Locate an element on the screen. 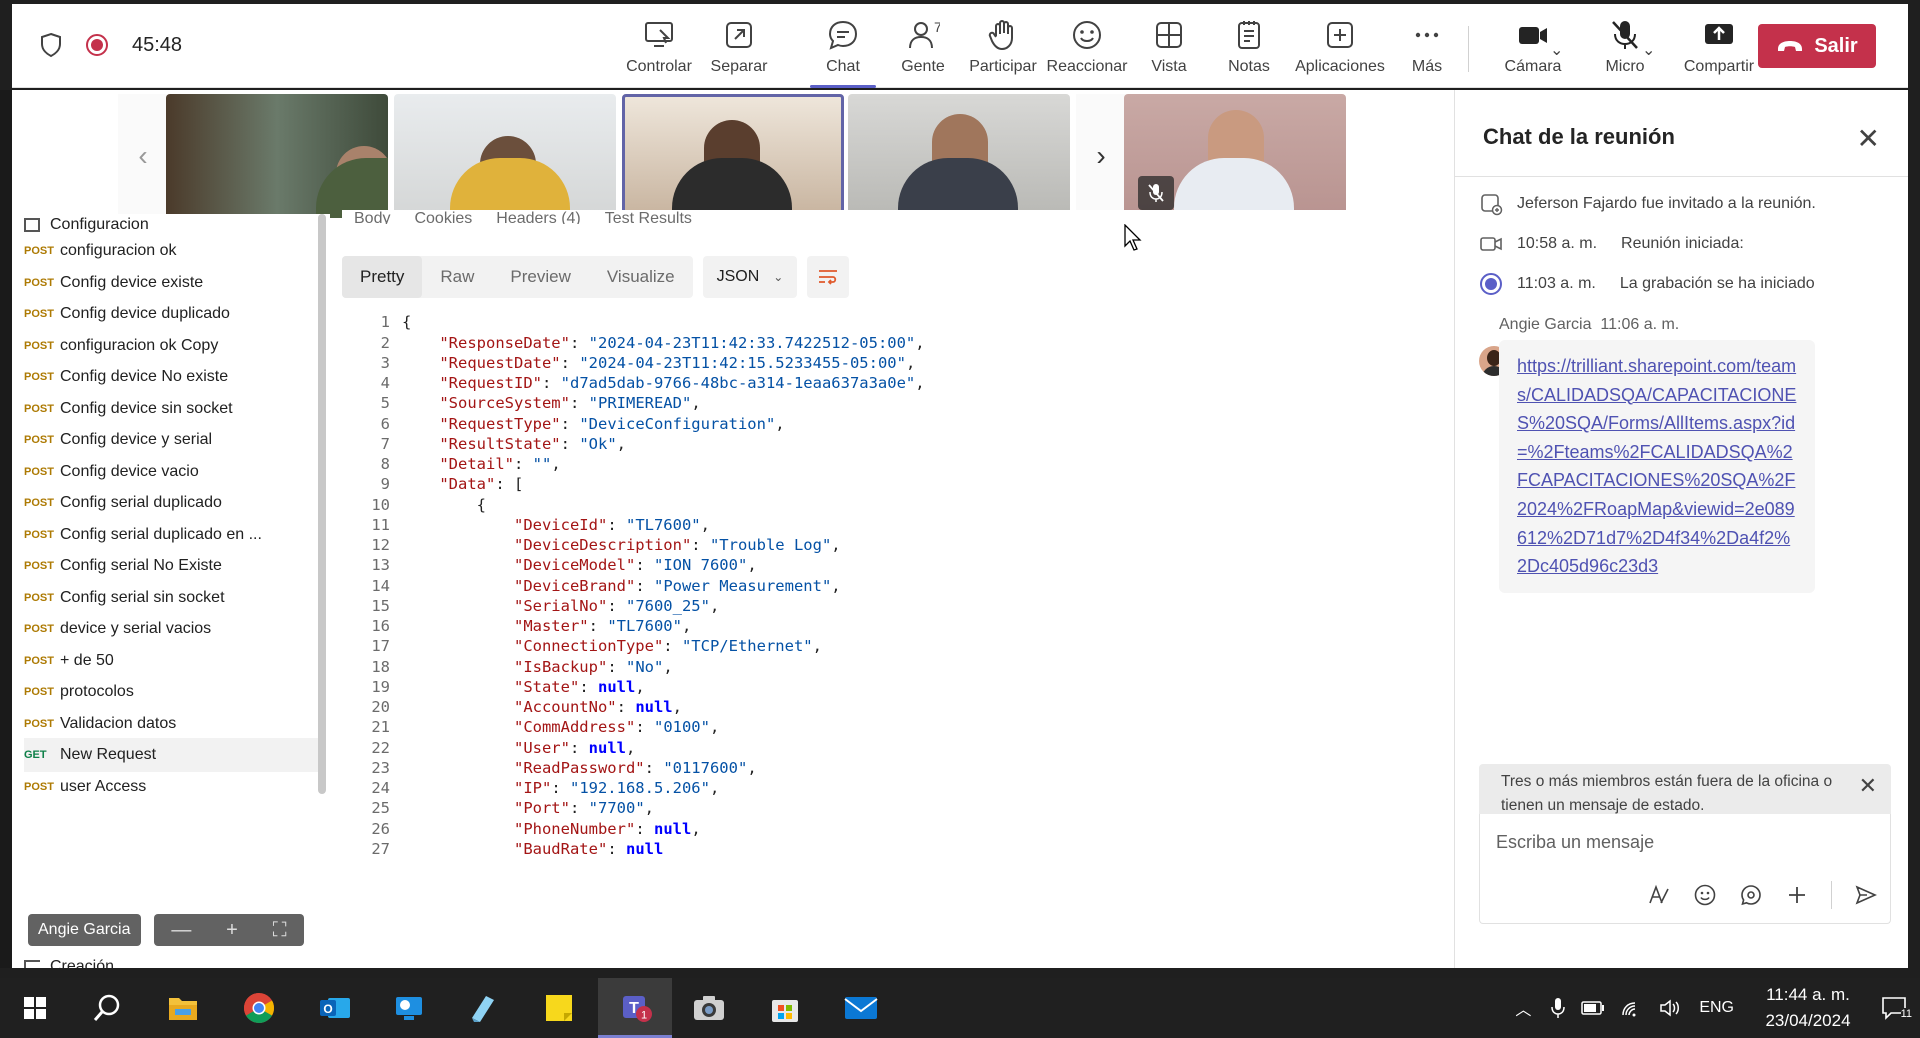 This screenshot has height=1038, width=1920. compose-box: Escriba un mensaje is located at coordinates (1685, 869).